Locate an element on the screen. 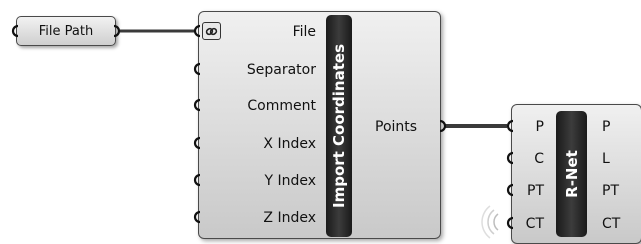 This screenshot has width=641, height=244. rnet-output-label-ct: CT is located at coordinates (611, 224).